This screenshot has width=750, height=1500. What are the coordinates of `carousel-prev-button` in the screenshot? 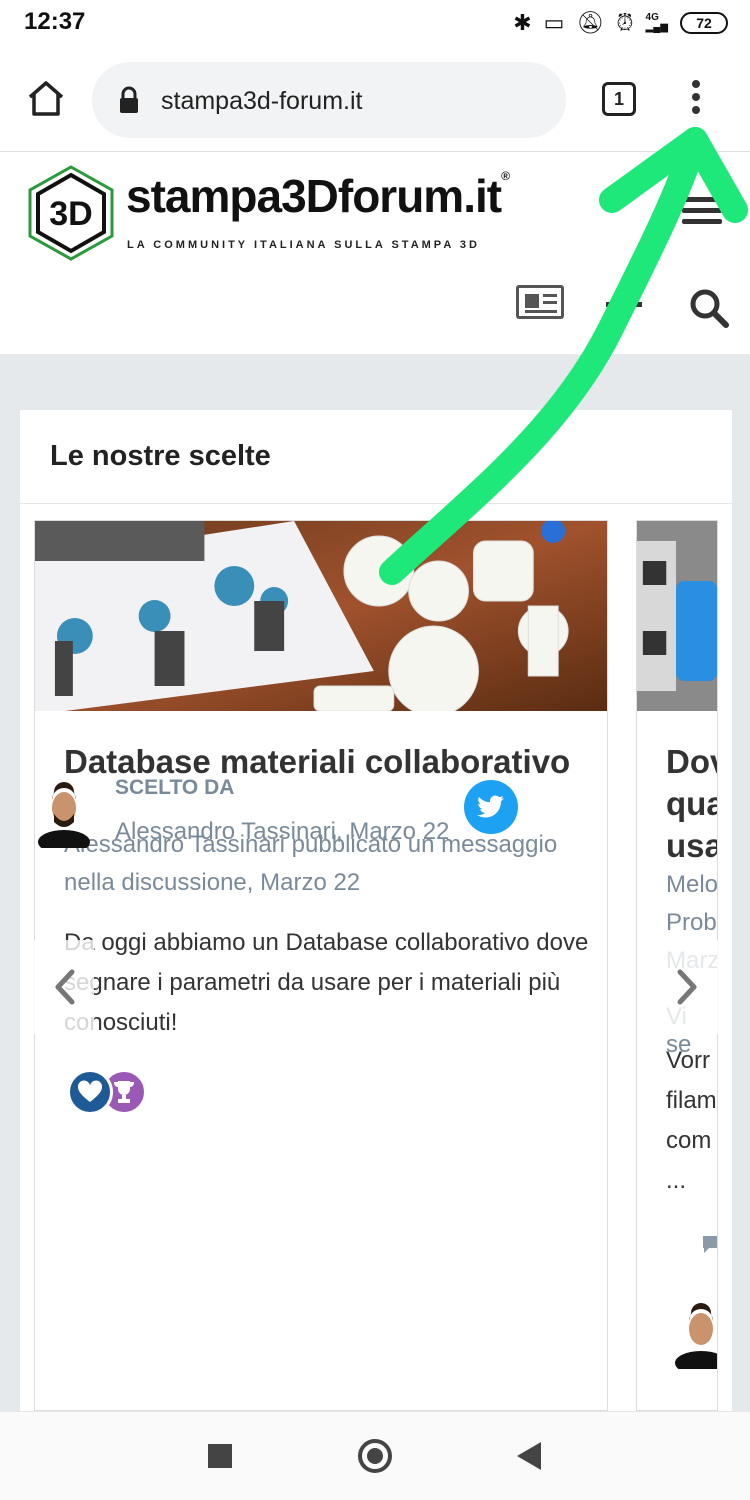 It's located at (64, 987).